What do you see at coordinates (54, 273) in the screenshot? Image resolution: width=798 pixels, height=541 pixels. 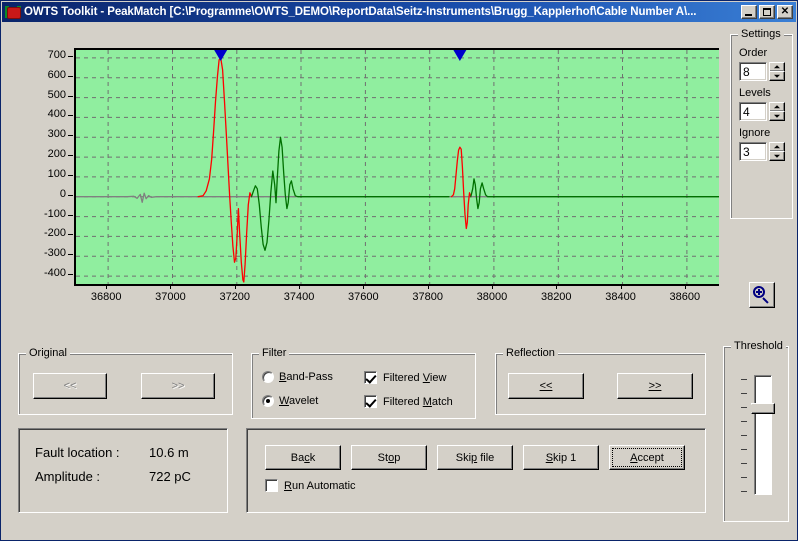 I see `y-tick-label: -400` at bounding box center [54, 273].